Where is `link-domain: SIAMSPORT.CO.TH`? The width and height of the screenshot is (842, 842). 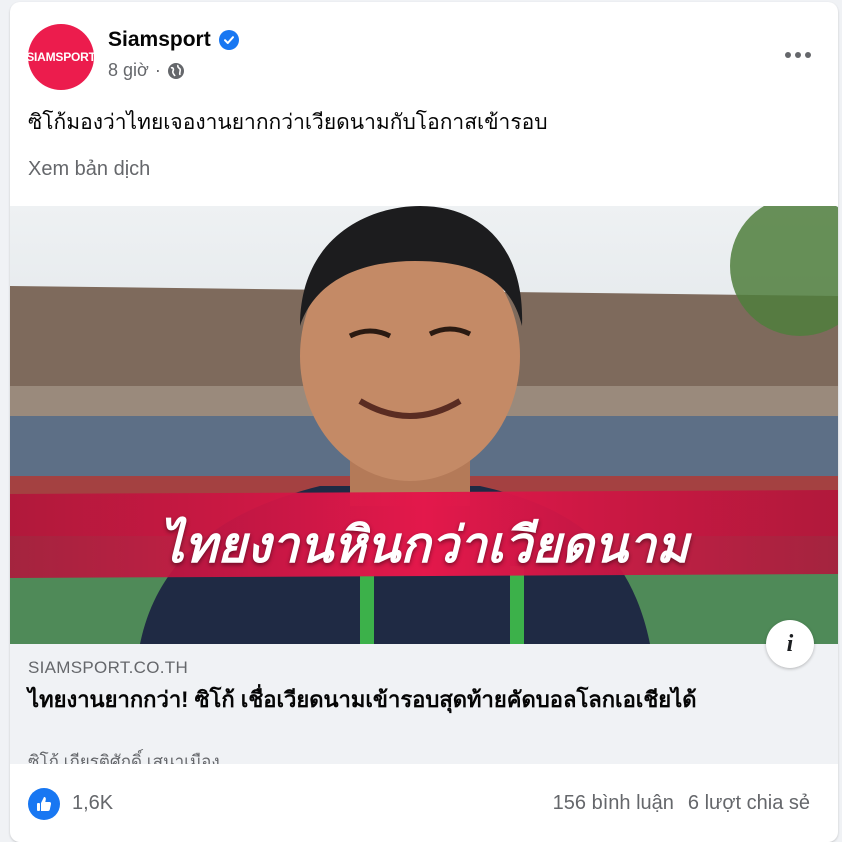
link-domain: SIAMSPORT.CO.TH is located at coordinates (108, 667).